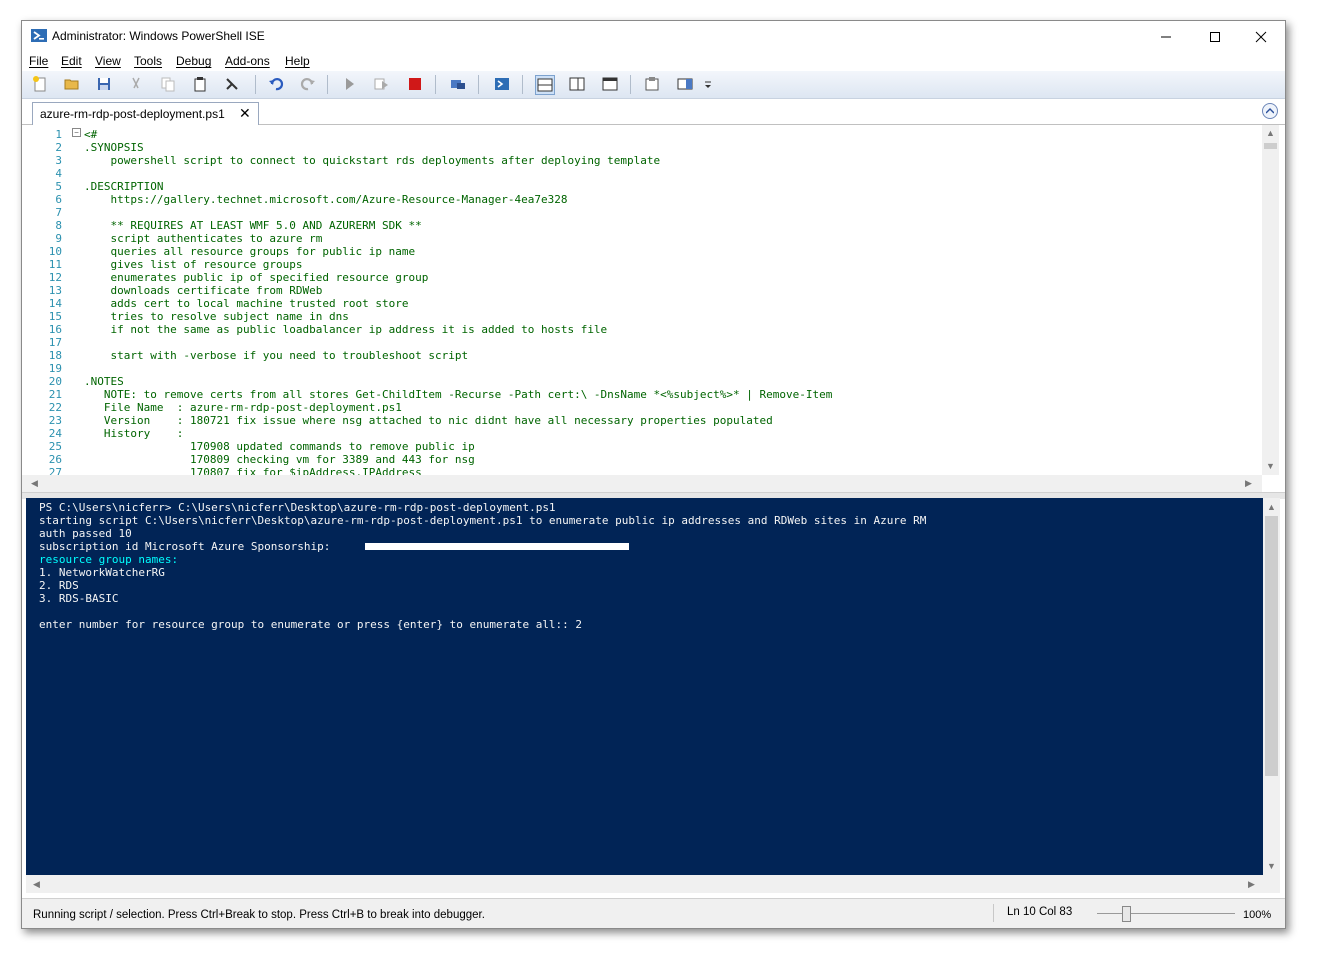 The width and height of the screenshot is (1327, 971). Describe the element at coordinates (55, 277) in the screenshot. I see `line-number: 12` at that location.